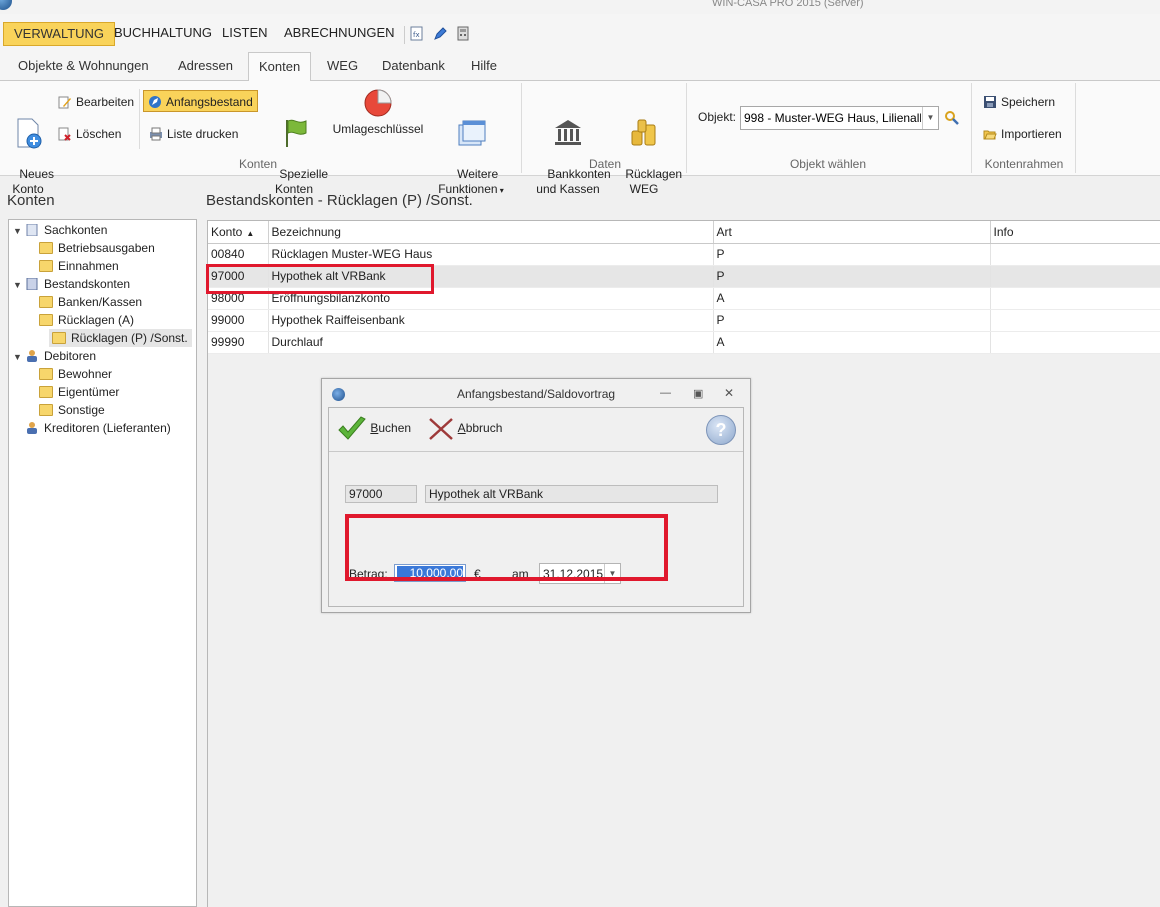  I want to click on bank-accounts-button: Bankkonten und Kassen, so click(572, 149).